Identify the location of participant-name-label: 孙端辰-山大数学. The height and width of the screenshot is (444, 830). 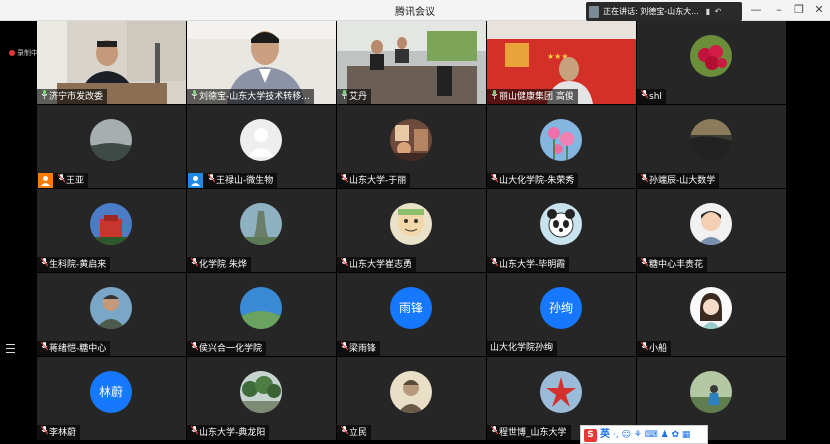
(678, 180).